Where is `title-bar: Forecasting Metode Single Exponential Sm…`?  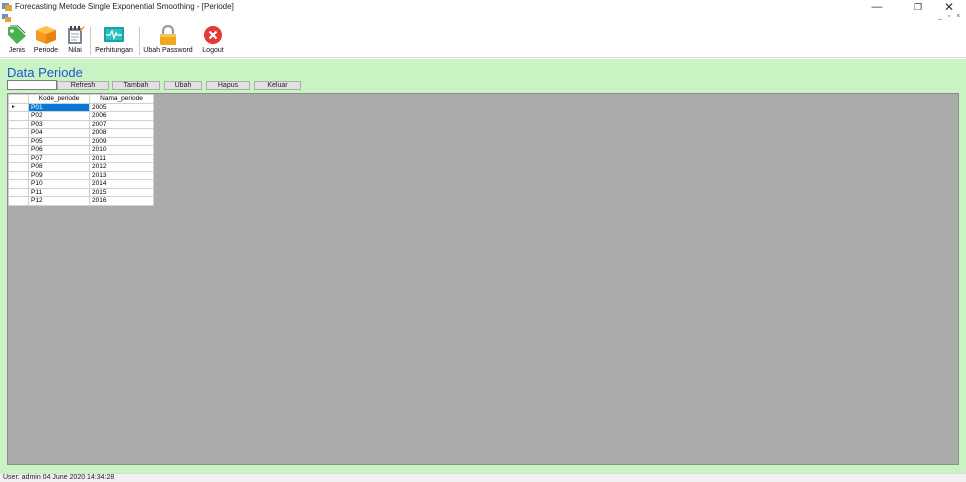 title-bar: Forecasting Metode Single Exponential Sm… is located at coordinates (483, 7).